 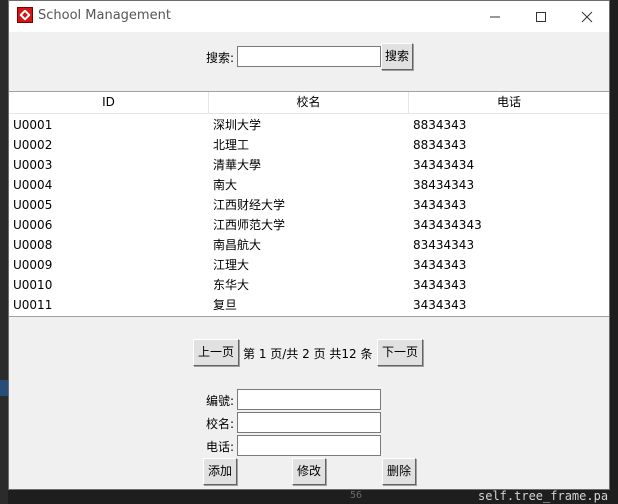 What do you see at coordinates (216, 352) in the screenshot?
I see `prev-page-button: 上一页` at bounding box center [216, 352].